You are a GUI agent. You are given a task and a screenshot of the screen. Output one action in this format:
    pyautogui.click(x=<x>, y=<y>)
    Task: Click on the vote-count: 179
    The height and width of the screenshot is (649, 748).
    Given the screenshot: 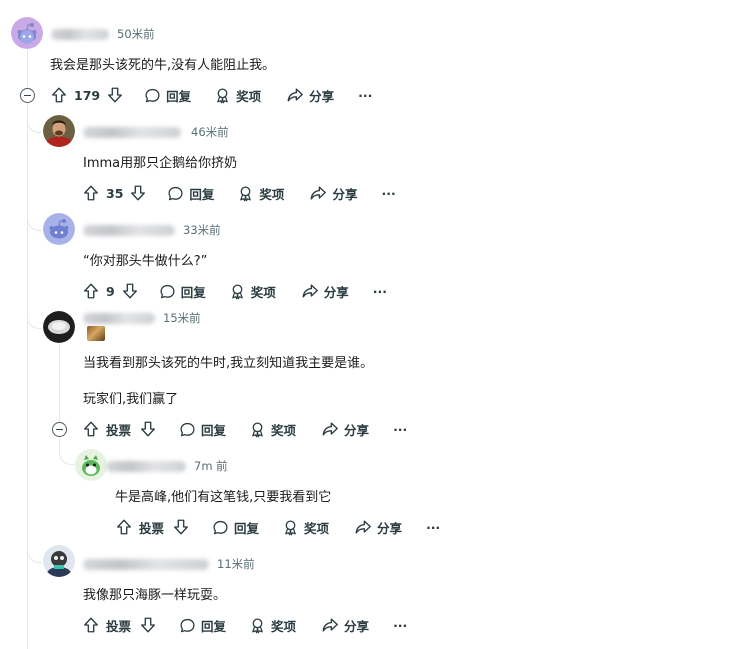 What is the action you would take?
    pyautogui.click(x=87, y=95)
    